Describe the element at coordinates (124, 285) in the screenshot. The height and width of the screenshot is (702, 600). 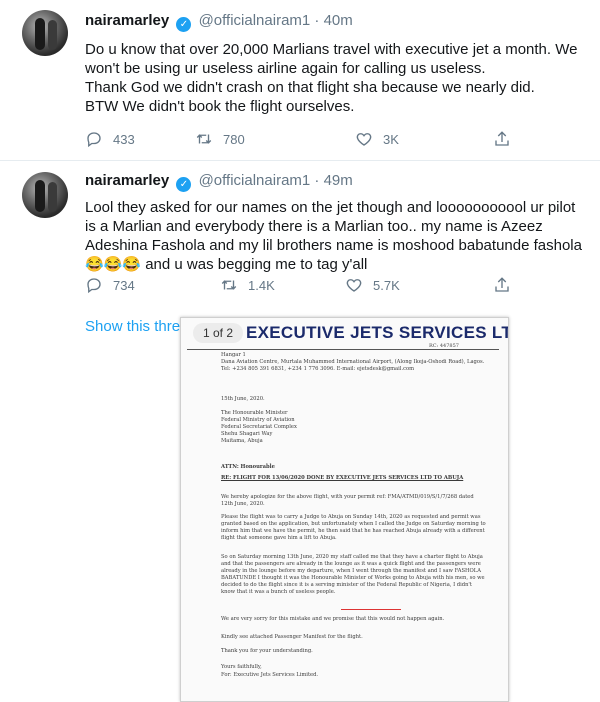
I see `reply-count: 734` at that location.